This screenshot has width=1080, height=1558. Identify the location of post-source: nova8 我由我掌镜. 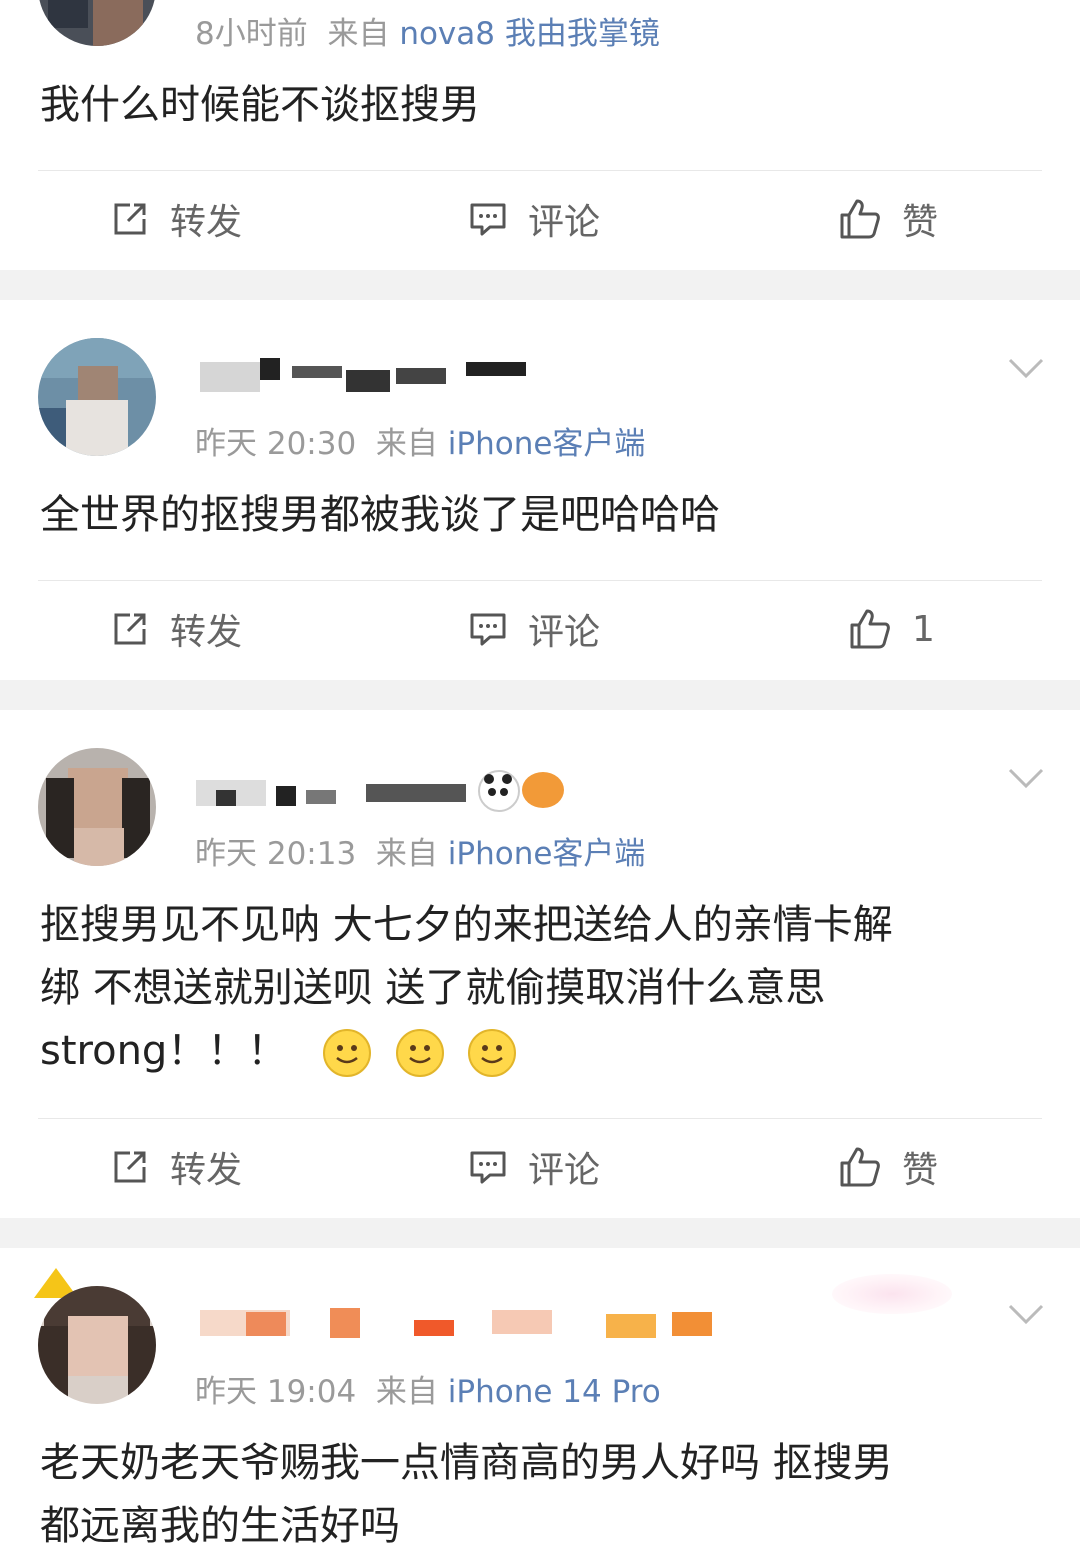
(529, 34).